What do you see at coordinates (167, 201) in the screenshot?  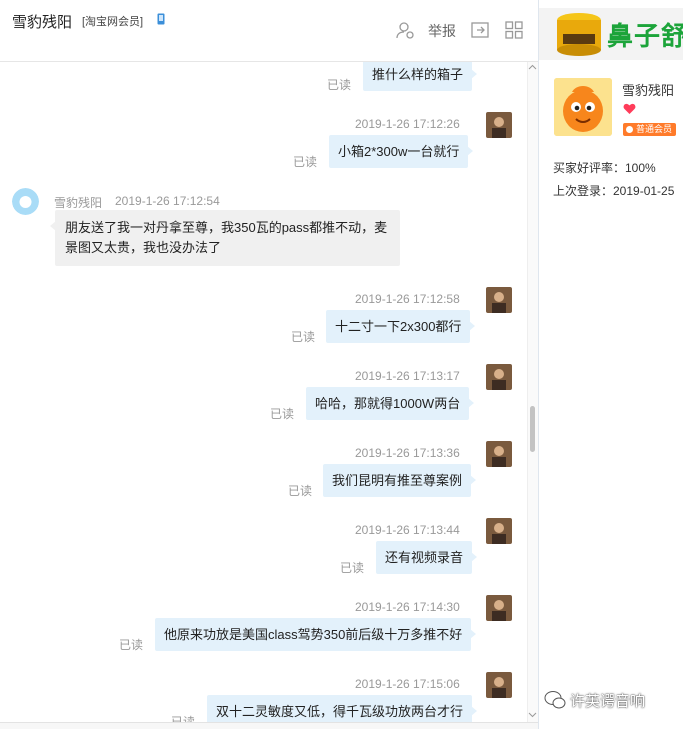 I see `message-timestamp: 2019-1-26 17:12:54` at bounding box center [167, 201].